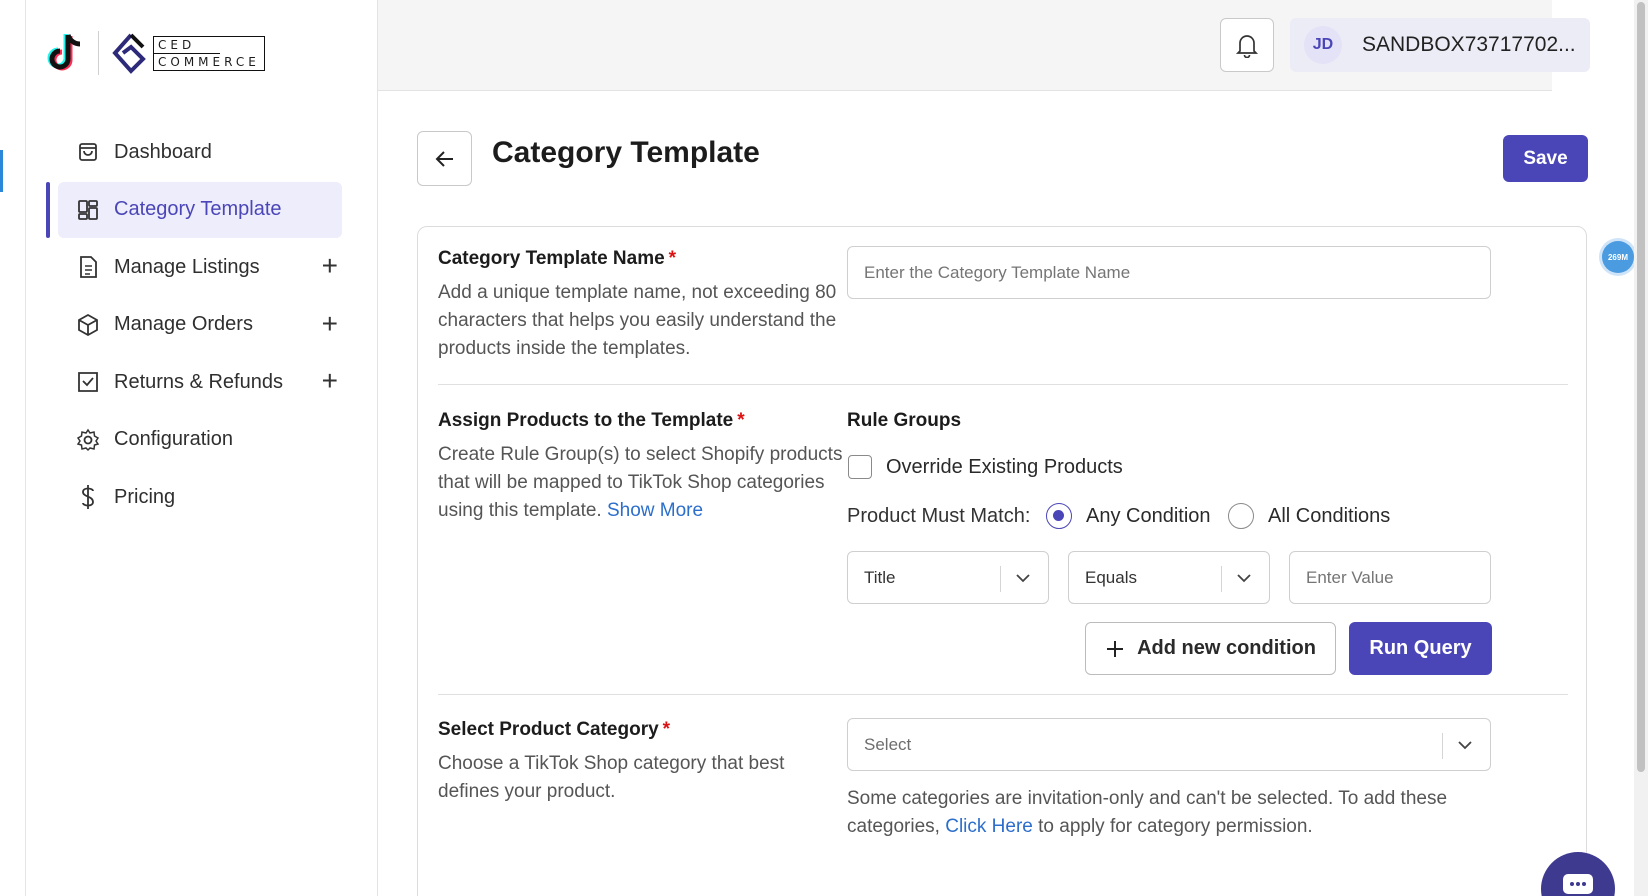  What do you see at coordinates (129, 53) in the screenshot?
I see `cedcommerce-logo-icon` at bounding box center [129, 53].